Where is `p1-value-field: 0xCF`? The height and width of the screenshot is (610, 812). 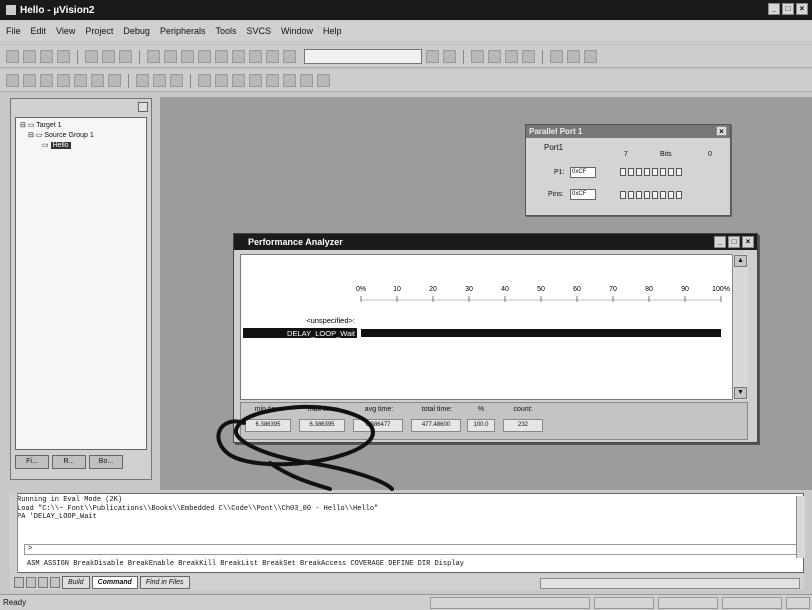
p1-value-field: 0xCF is located at coordinates (583, 172).